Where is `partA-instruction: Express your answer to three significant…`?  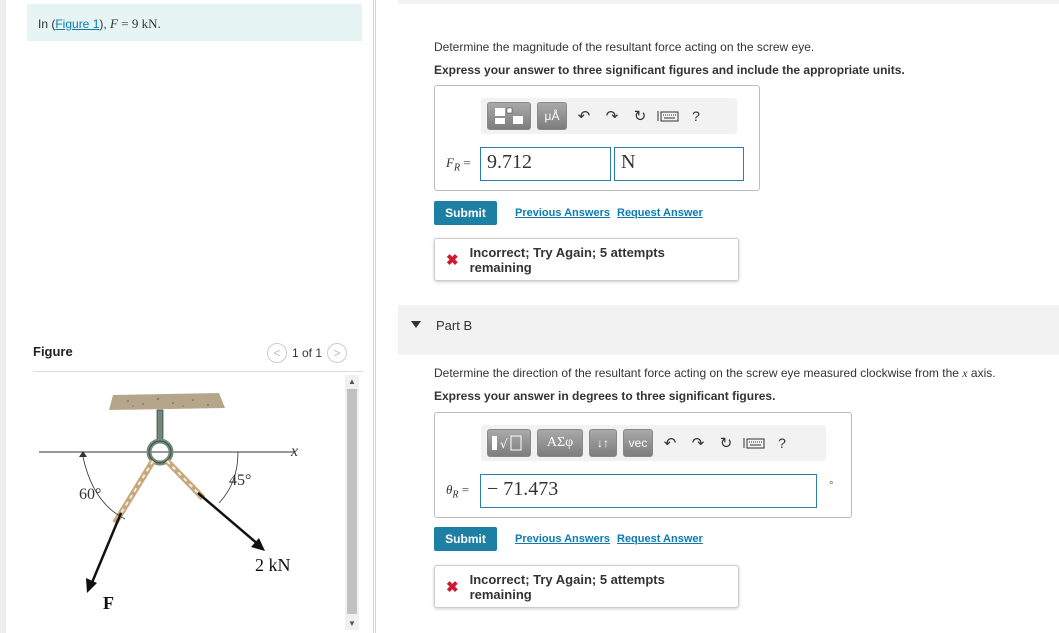
partA-instruction: Express your answer to three significant… is located at coordinates (669, 70).